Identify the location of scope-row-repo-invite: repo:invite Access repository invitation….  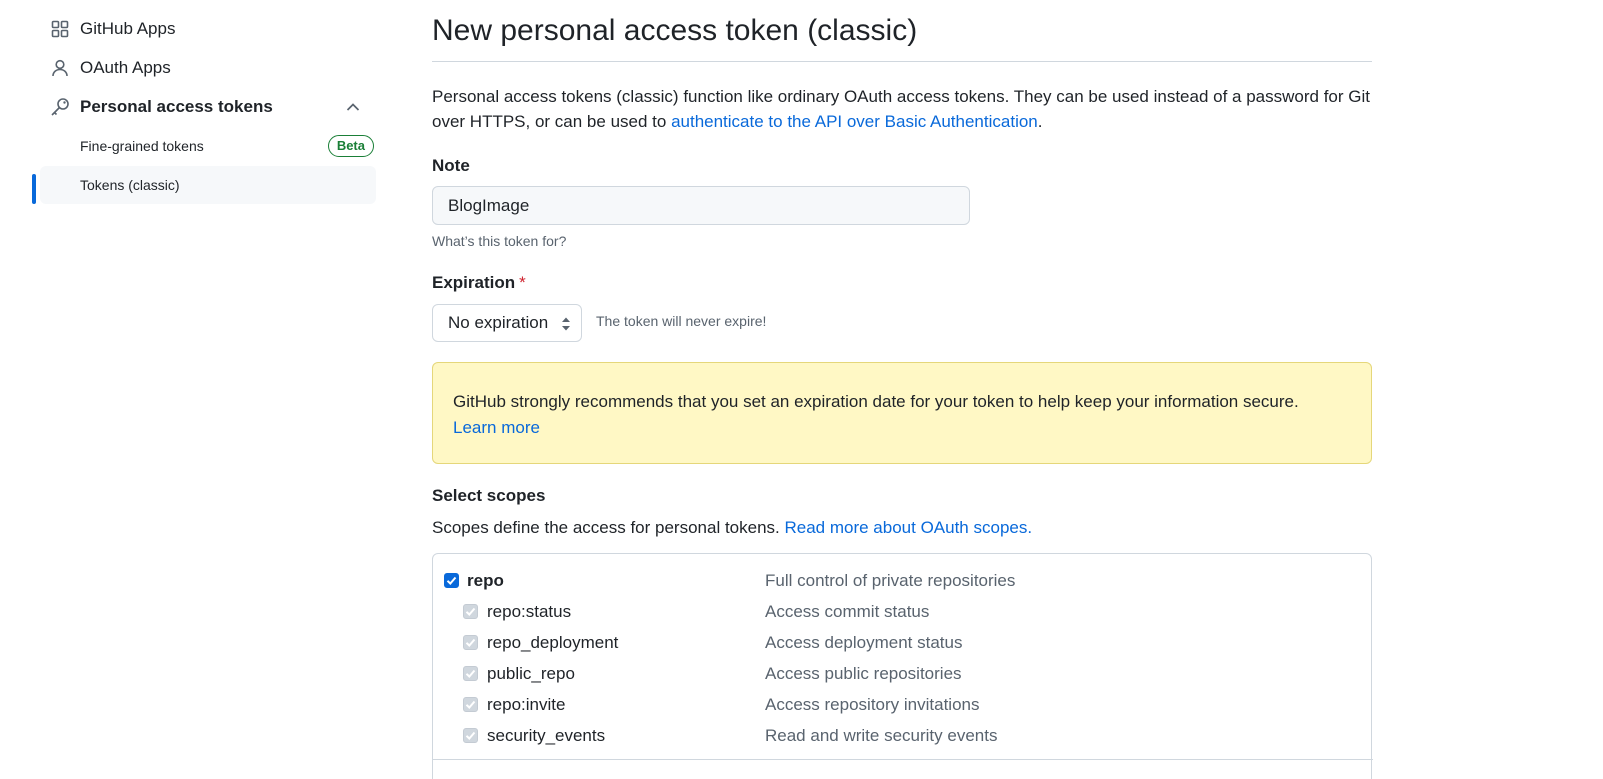
(903, 705).